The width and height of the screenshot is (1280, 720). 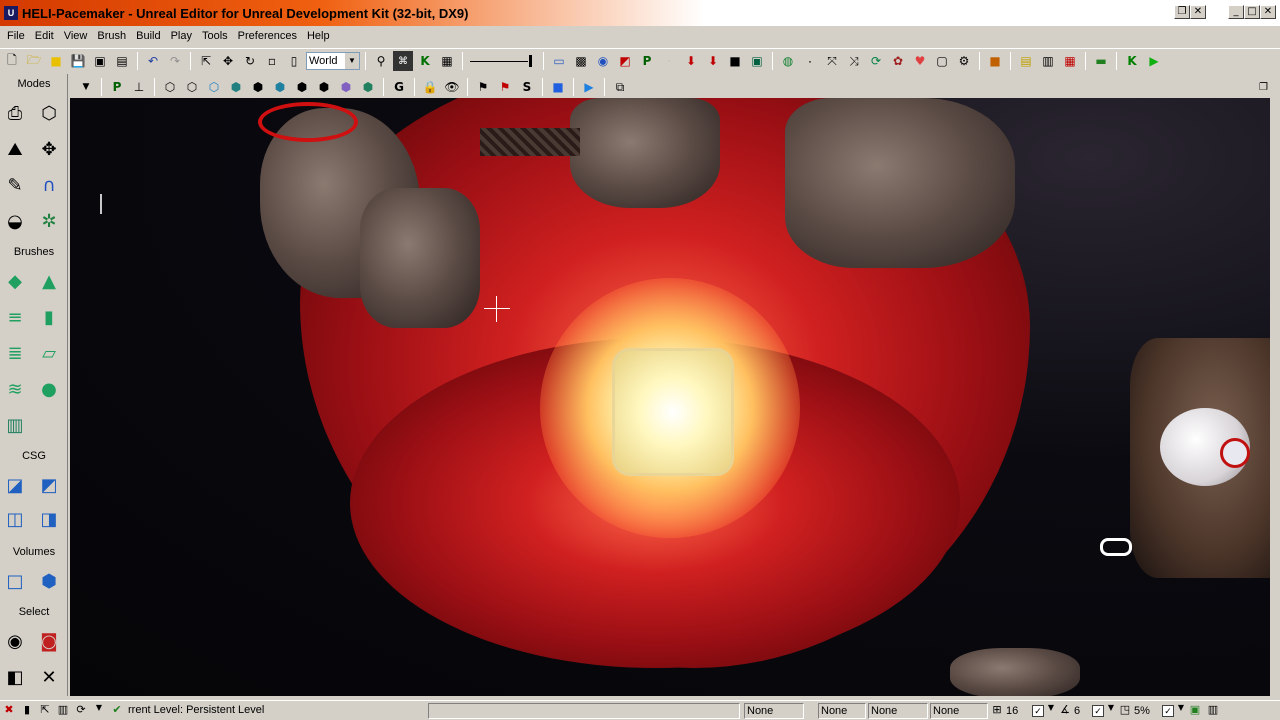 I want to click on non-uniform-scale-icon: ▯, so click(x=294, y=61).